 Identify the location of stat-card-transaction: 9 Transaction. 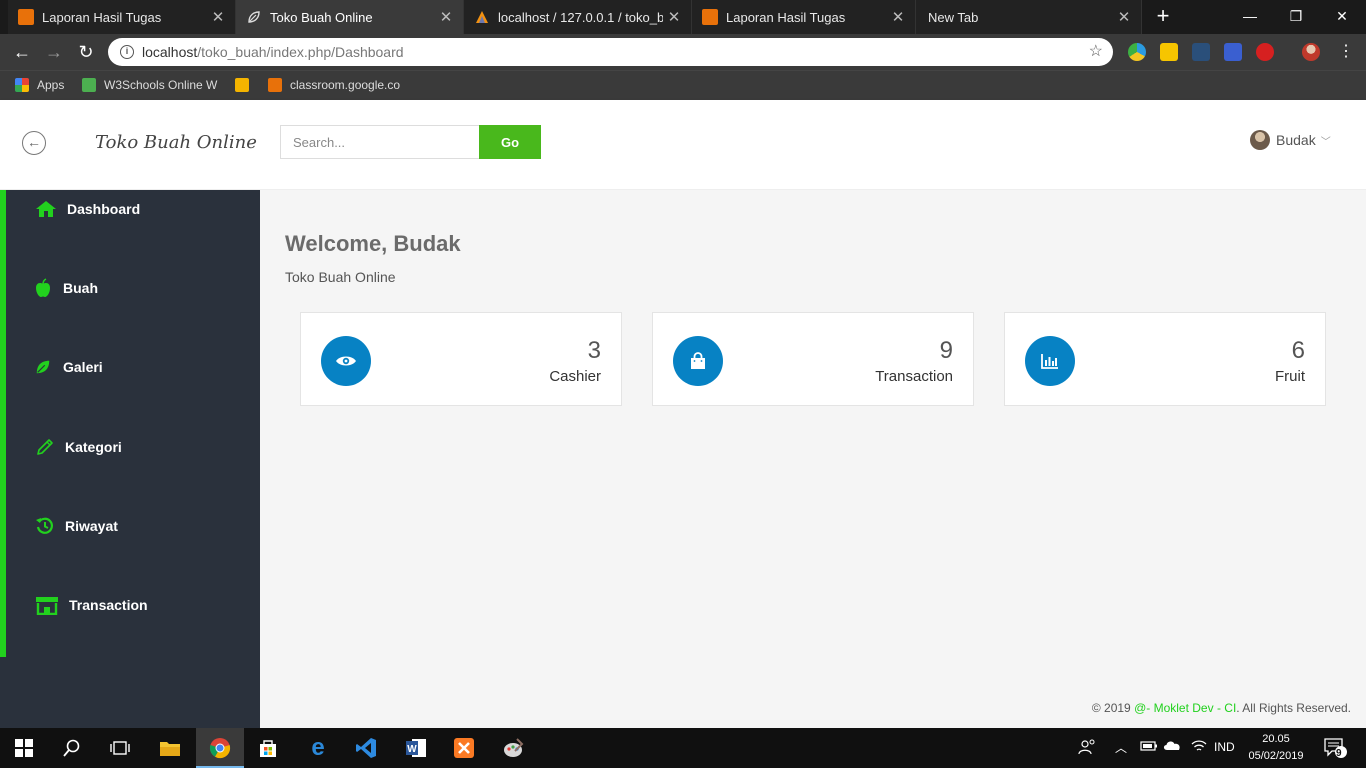
(813, 359).